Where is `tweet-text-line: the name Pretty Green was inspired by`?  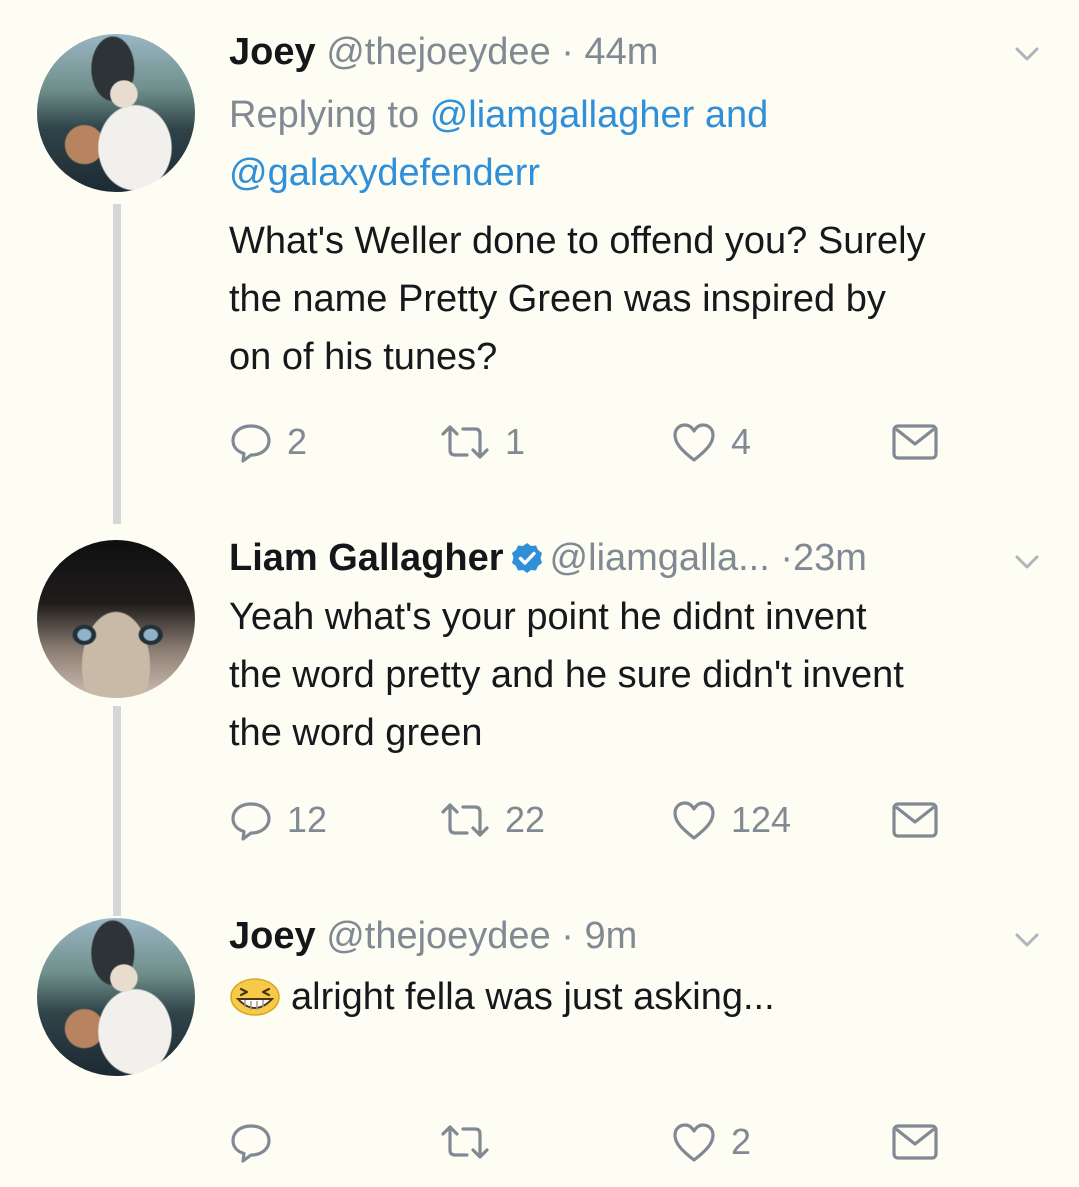
tweet-text-line: the name Pretty Green was inspired by is located at coordinates (557, 299).